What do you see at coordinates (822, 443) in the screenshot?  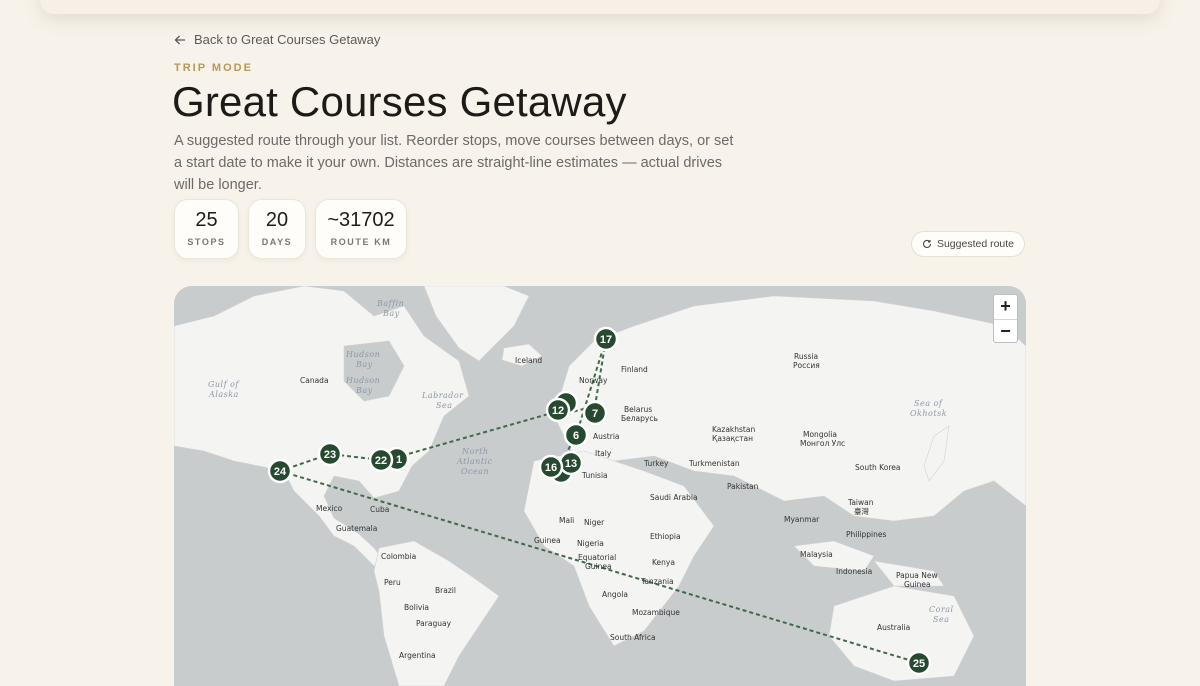 I see `label-mongolia-native: Монгол Улс` at bounding box center [822, 443].